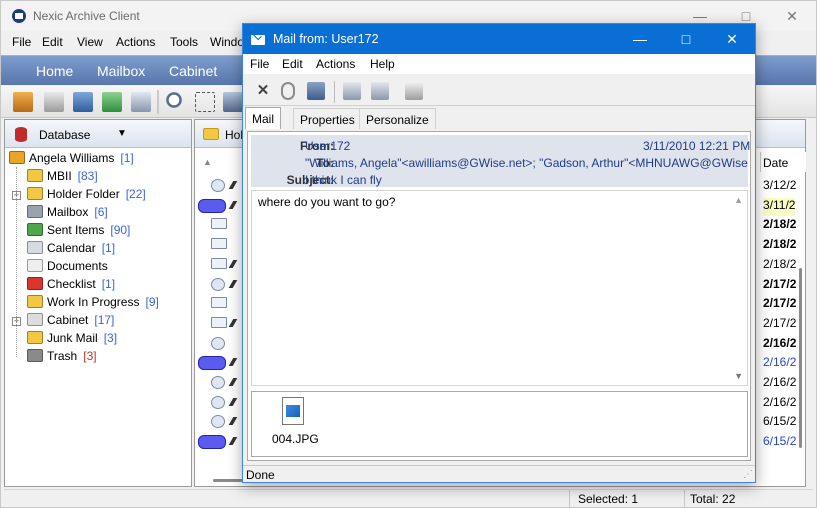 The width and height of the screenshot is (817, 508). I want to click on menu-file: File, so click(21, 42).